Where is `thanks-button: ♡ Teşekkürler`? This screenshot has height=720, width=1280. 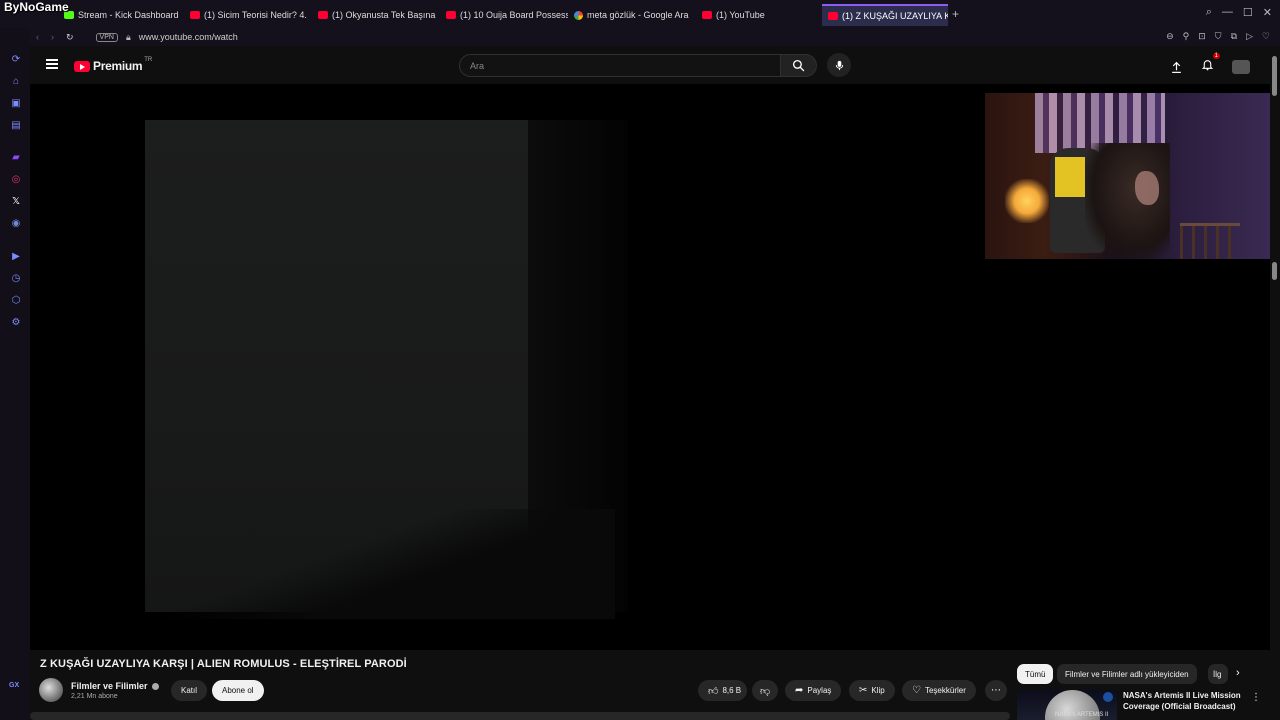
thanks-button: ♡ Teşekkürler is located at coordinates (939, 690).